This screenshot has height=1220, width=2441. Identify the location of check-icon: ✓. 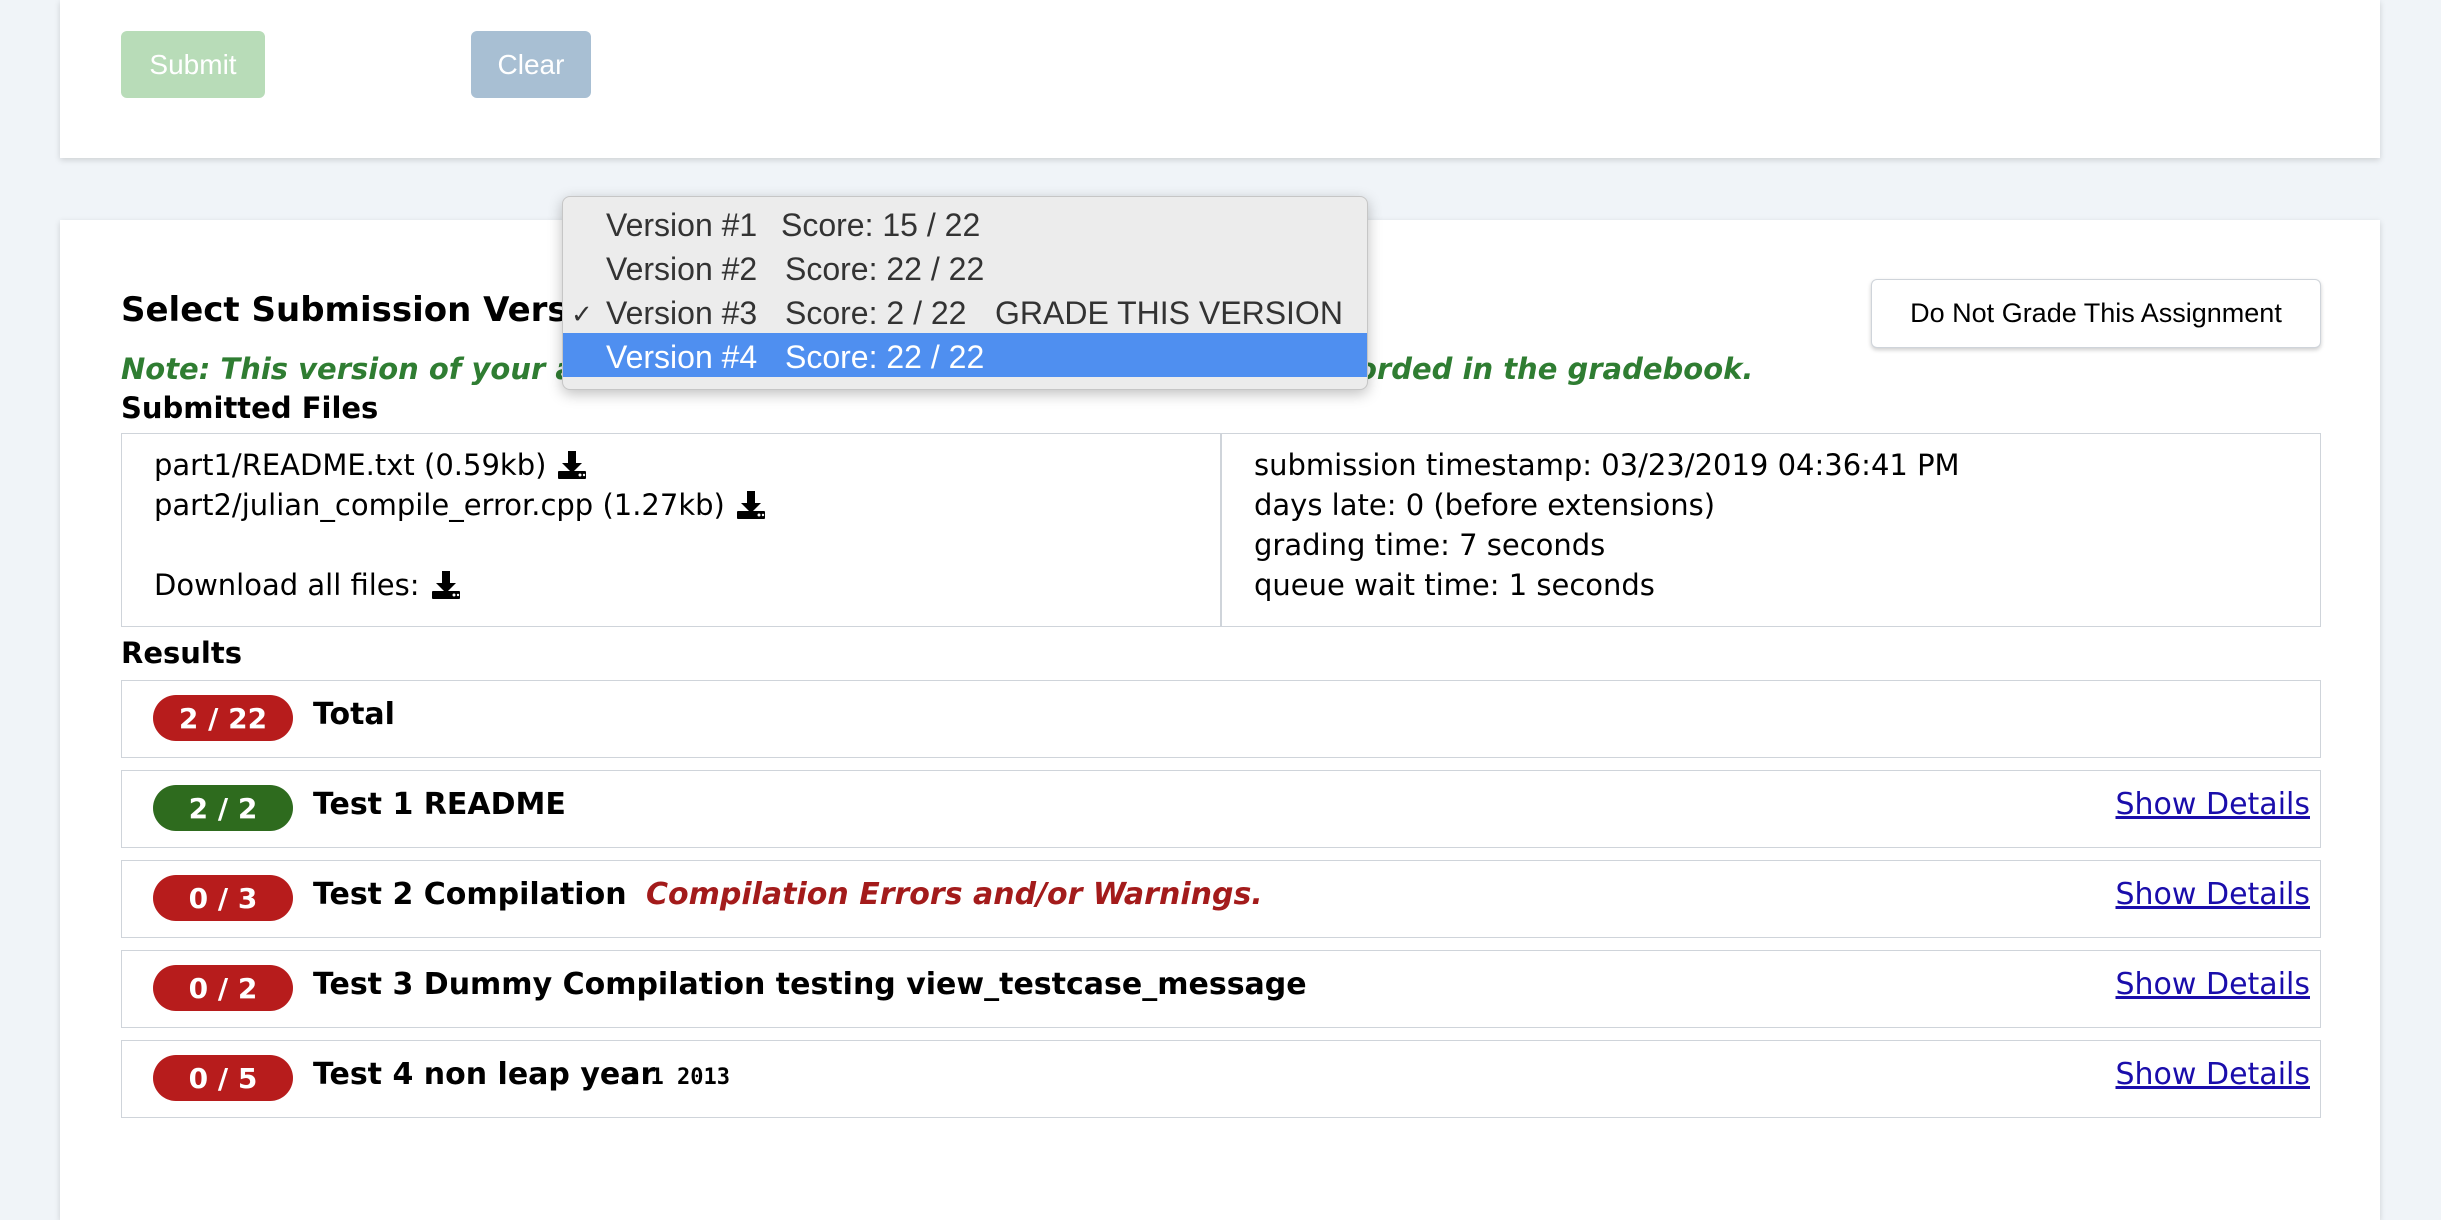
(582, 314).